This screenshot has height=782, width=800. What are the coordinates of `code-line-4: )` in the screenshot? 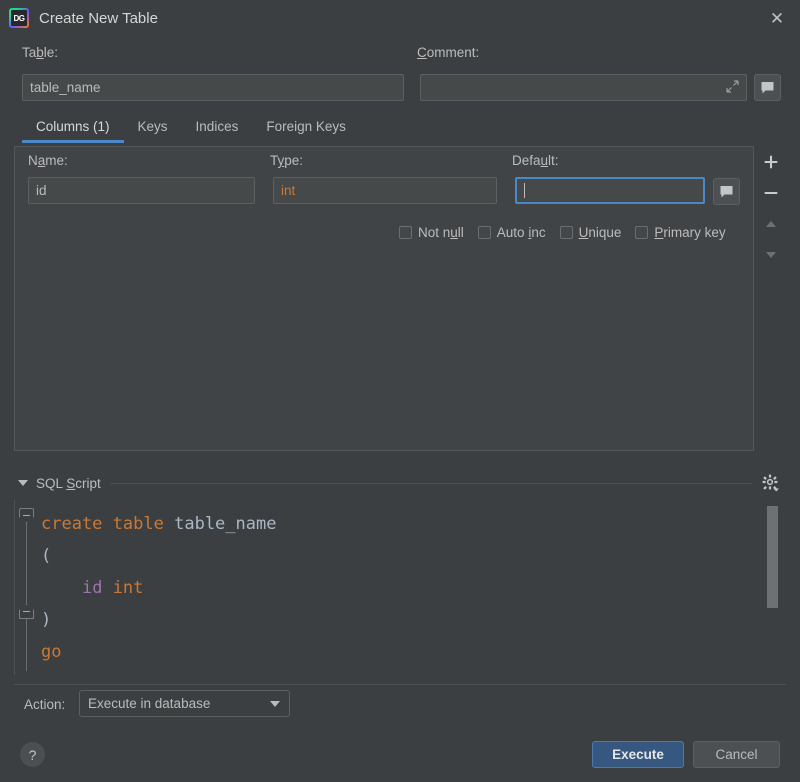 It's located at (46, 620).